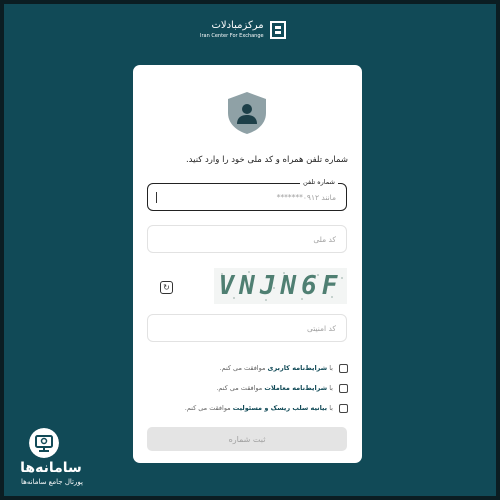 This screenshot has width=500, height=500. Describe the element at coordinates (237, 25) in the screenshot. I see `logo-title-fa: مرکزمبادلات` at that location.